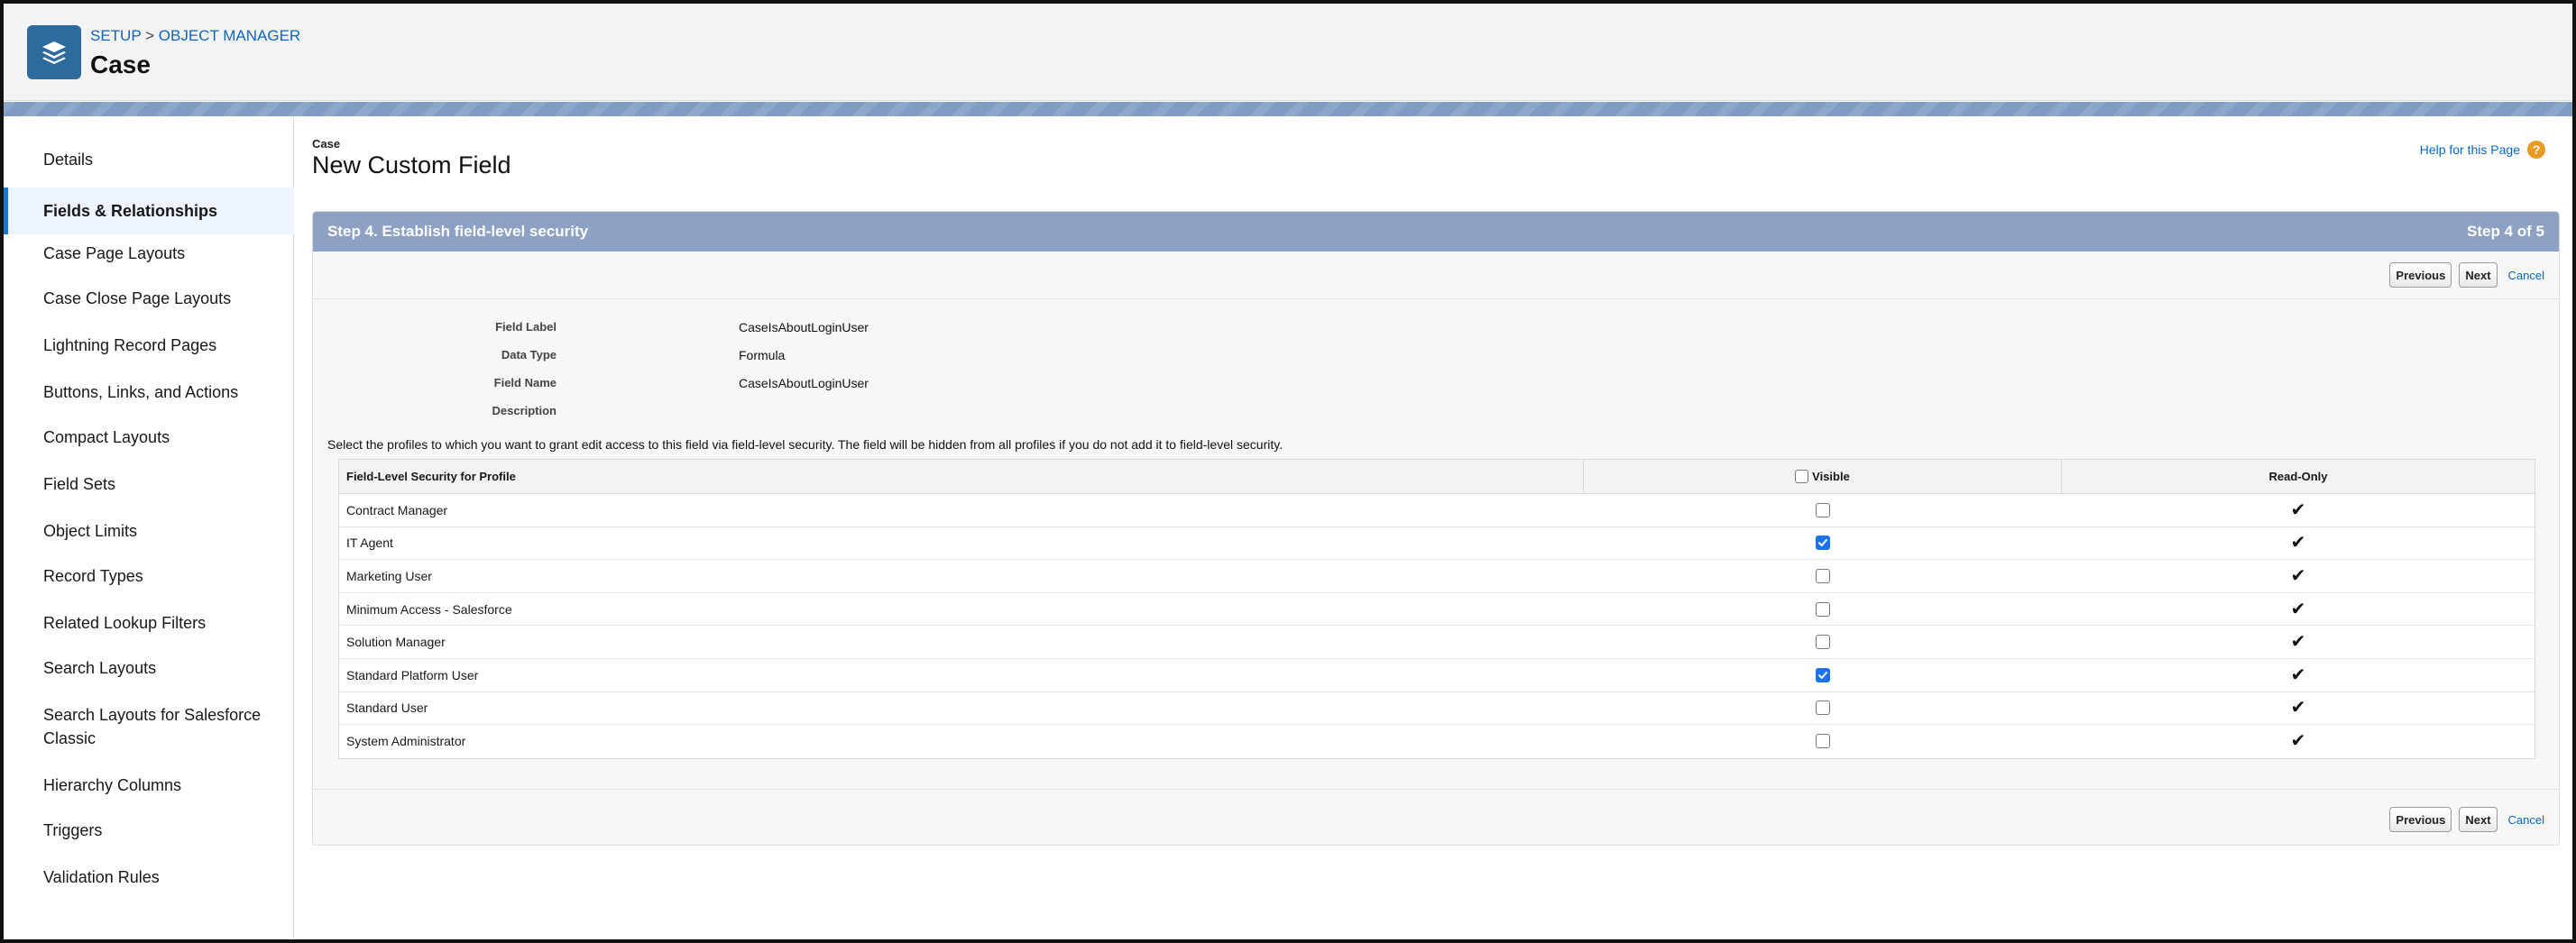 This screenshot has height=943, width=2576. I want to click on breadcrumb: SETUP > OBJECT MANAGER, so click(195, 36).